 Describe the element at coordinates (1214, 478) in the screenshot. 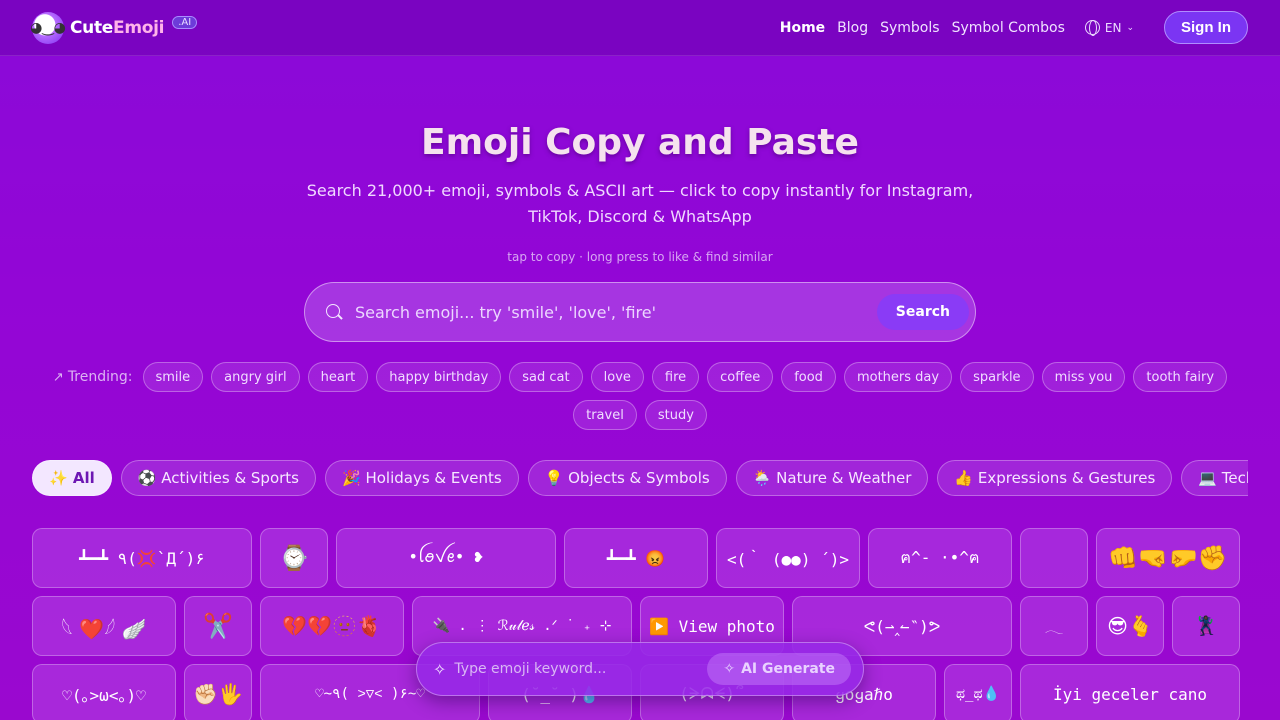

I see `tab-tech-internet: 💻 Tech & Internet` at that location.